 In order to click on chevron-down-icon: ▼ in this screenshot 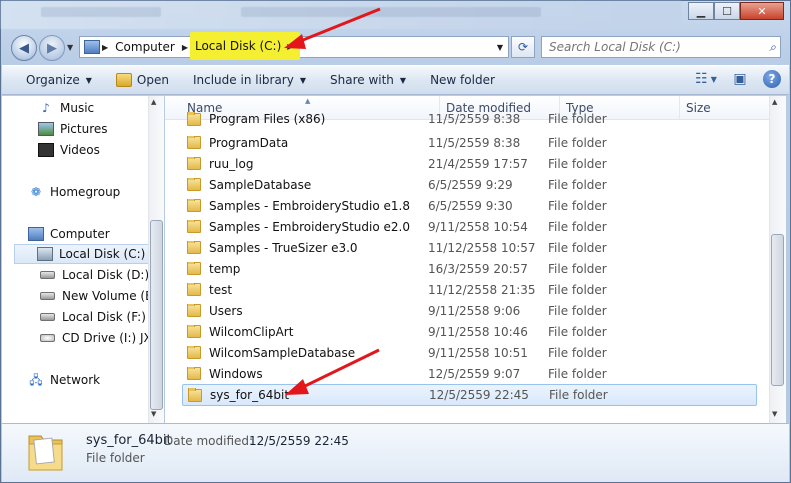, I will do `click(88, 80)`.